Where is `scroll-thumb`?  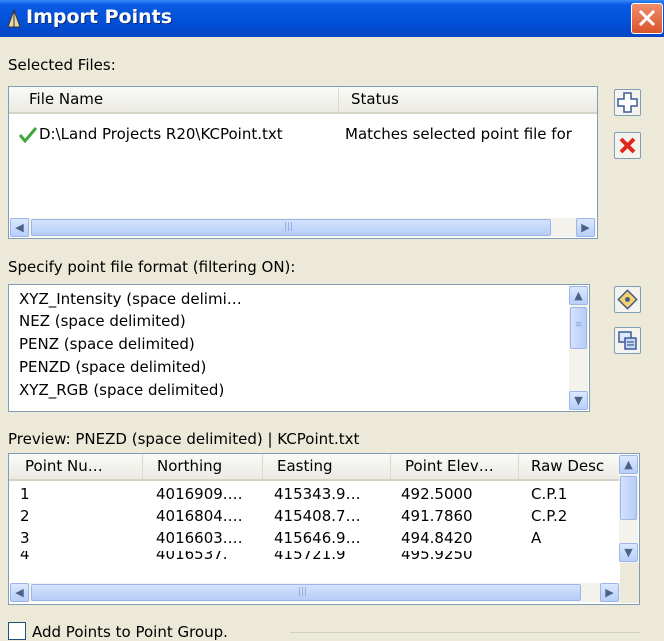 scroll-thumb is located at coordinates (628, 498).